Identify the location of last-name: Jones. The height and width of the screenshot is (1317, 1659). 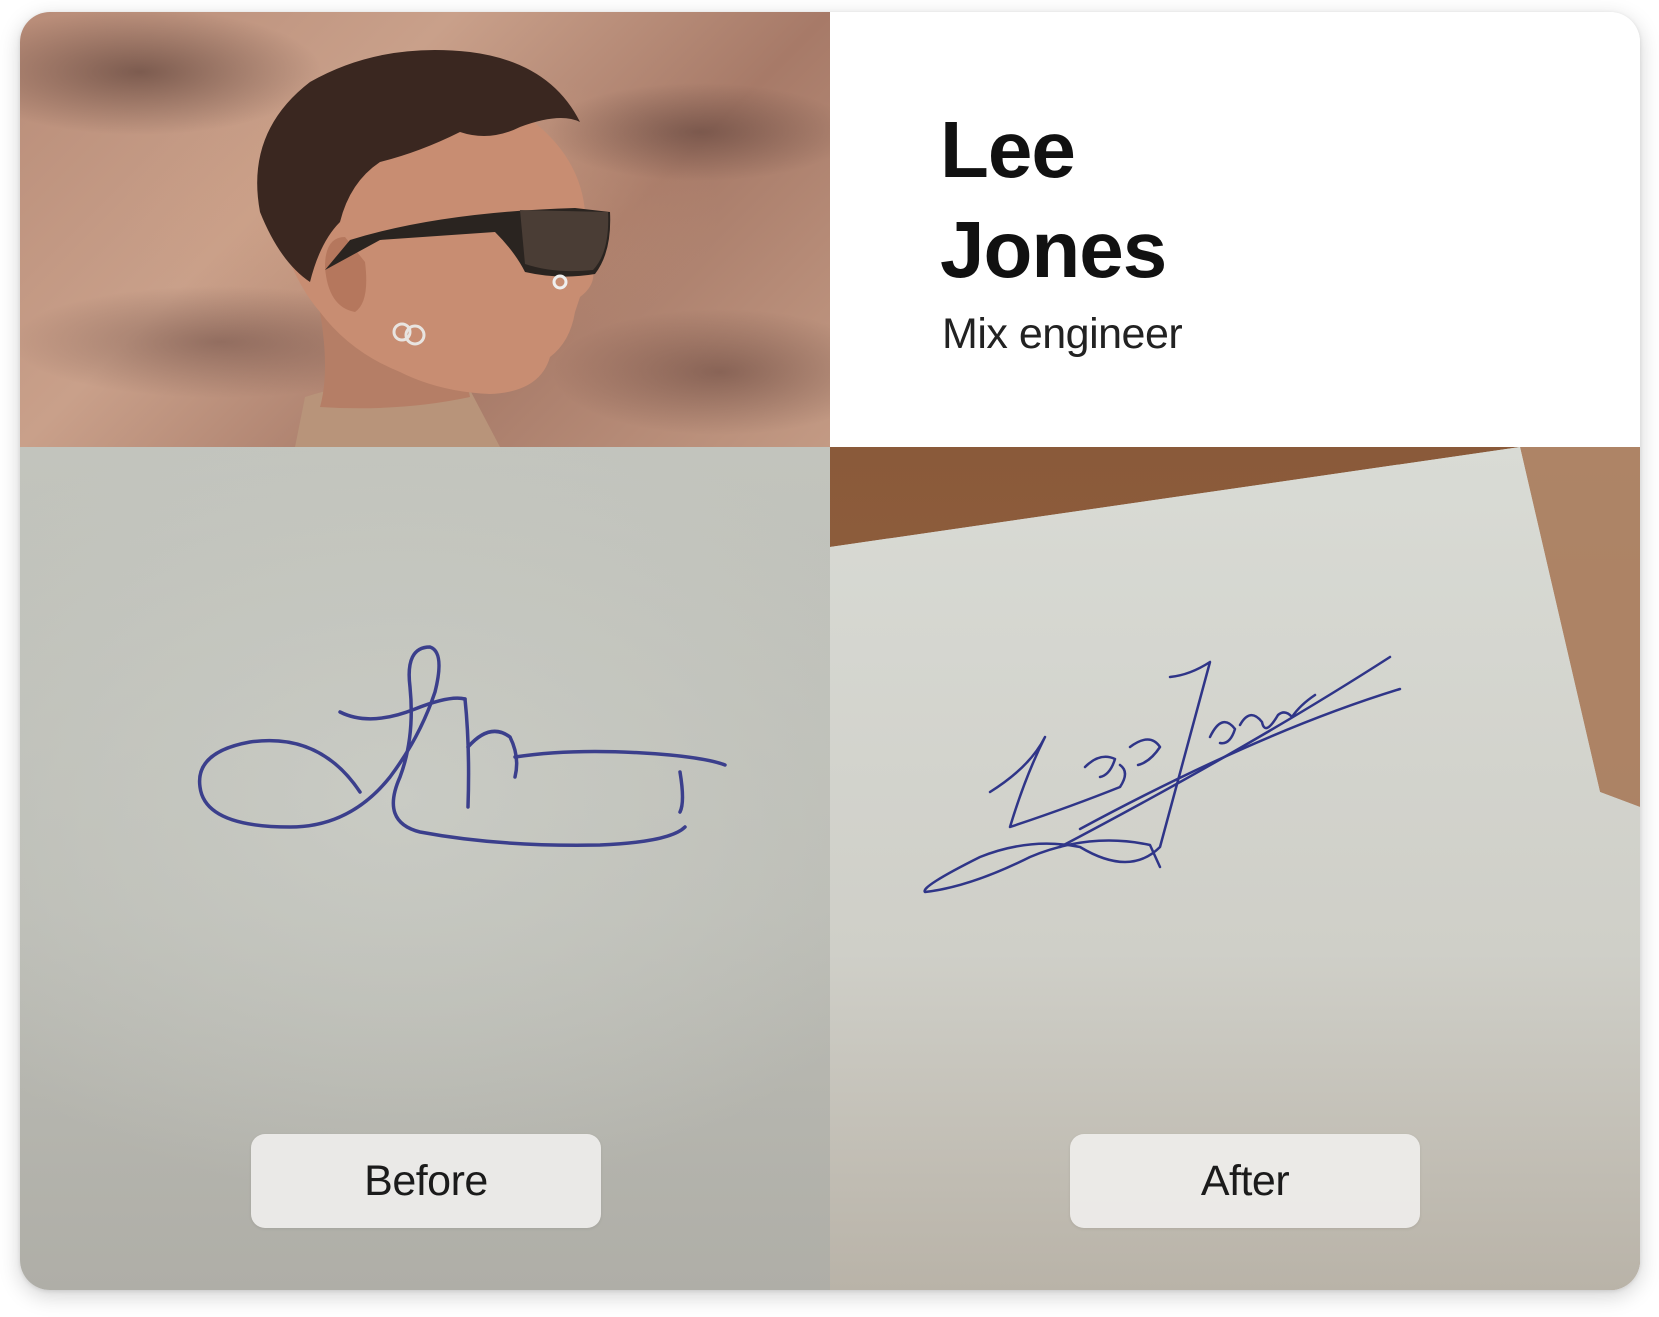
(1053, 249).